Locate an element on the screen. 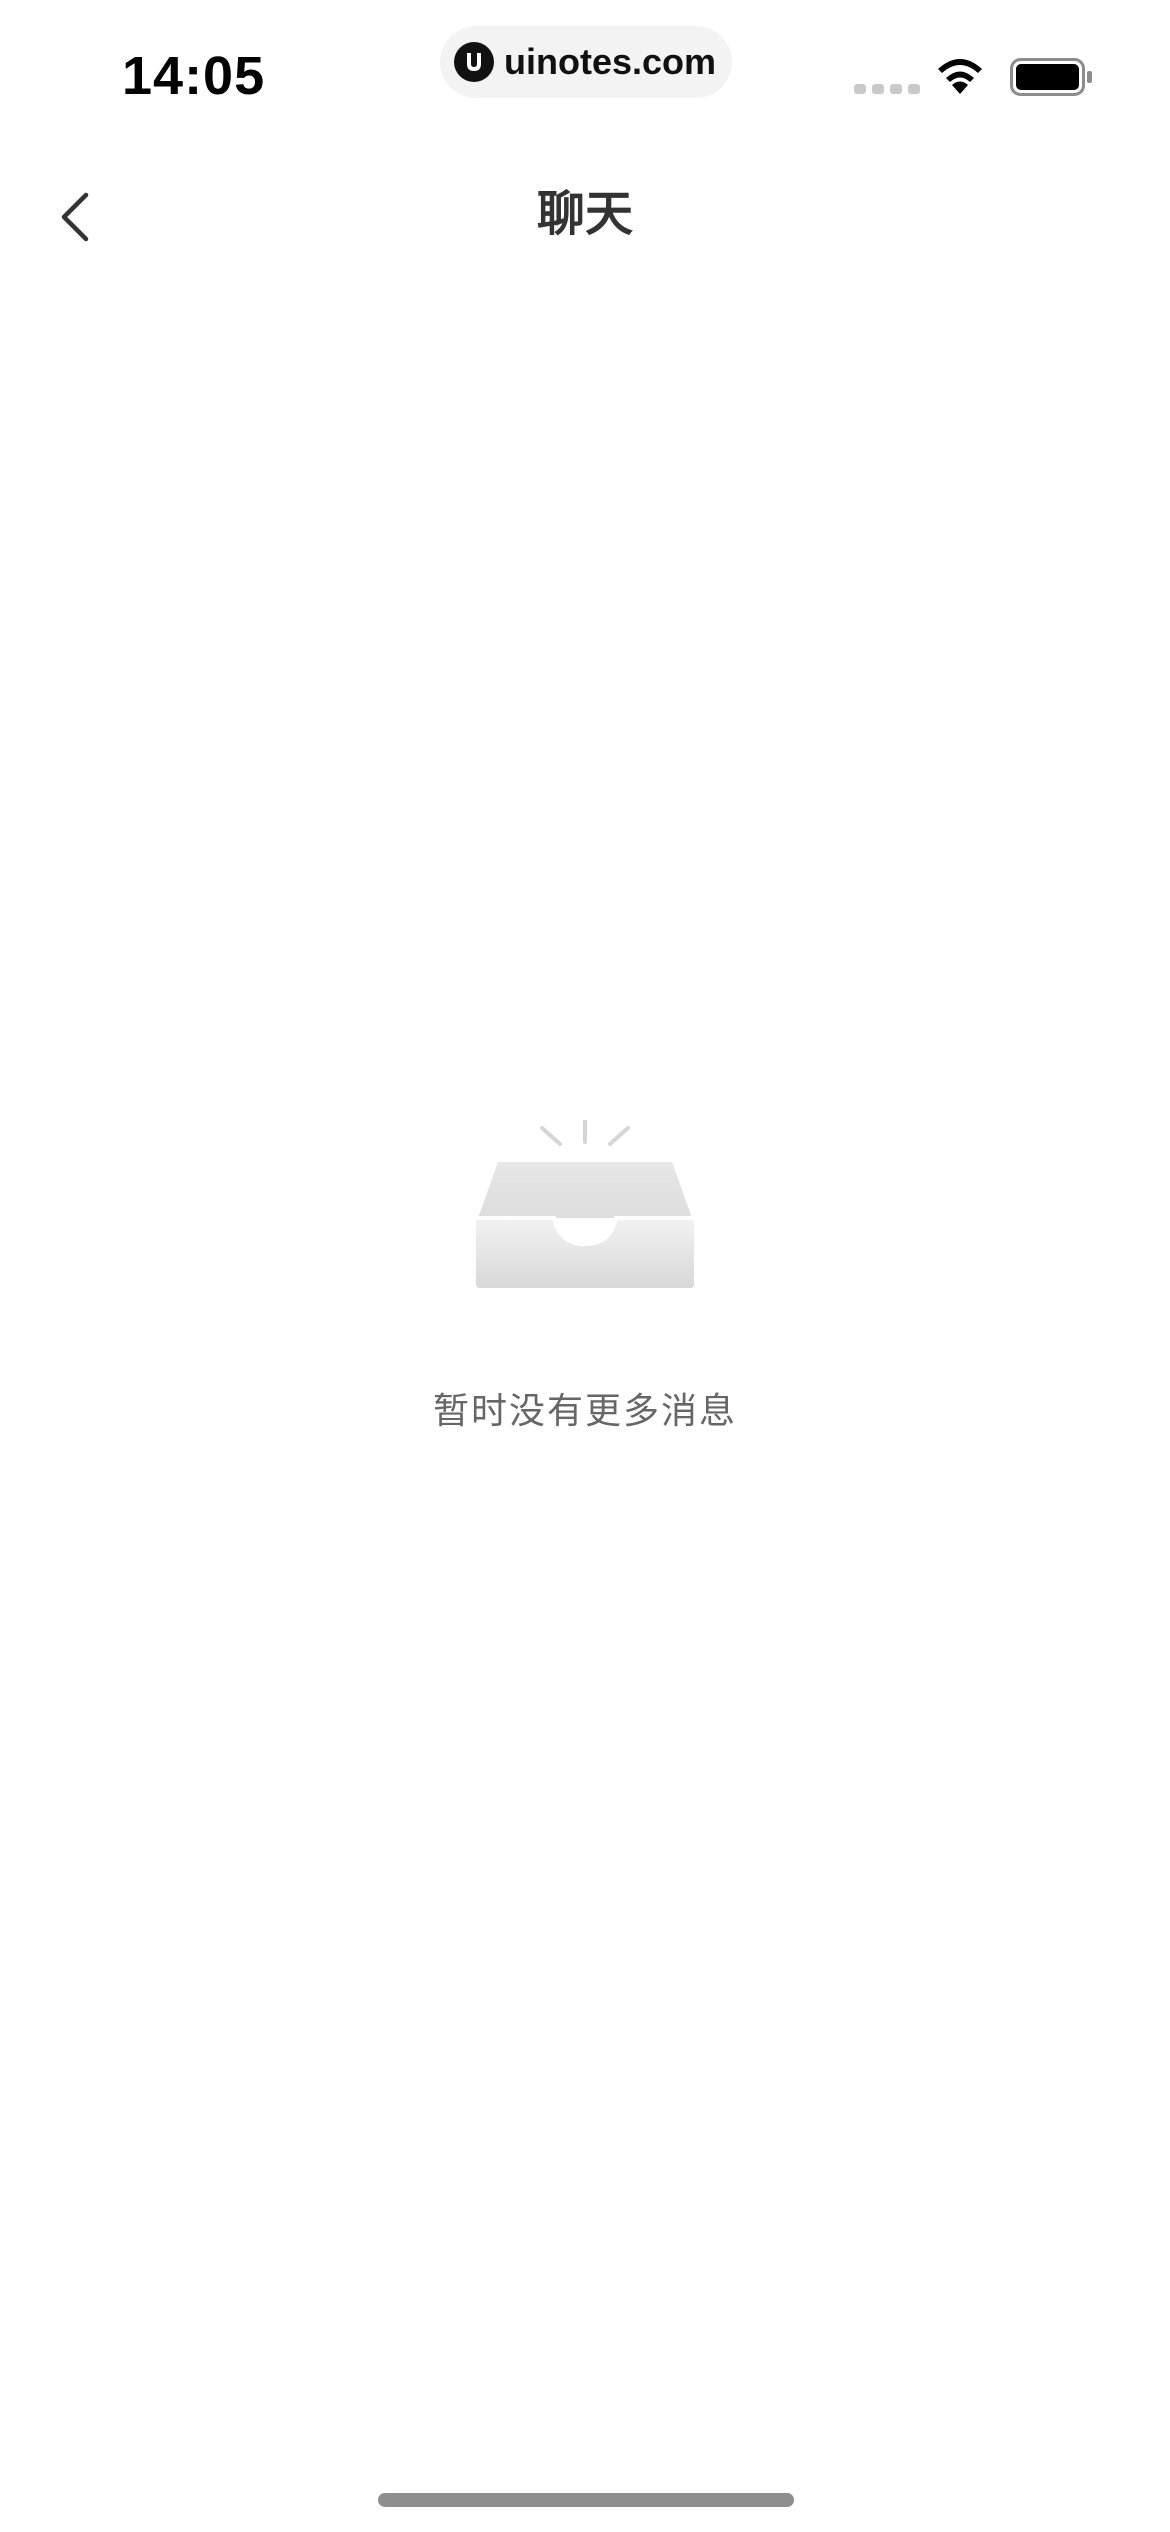 This screenshot has height=2532, width=1170. nav-bar: 聊天 is located at coordinates (585, 215).